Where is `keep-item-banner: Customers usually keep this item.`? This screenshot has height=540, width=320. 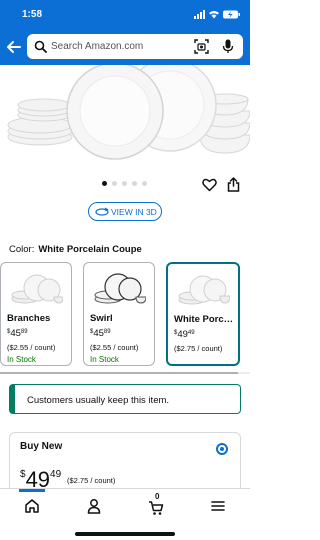
keep-item-banner: Customers usually keep this item. is located at coordinates (125, 399).